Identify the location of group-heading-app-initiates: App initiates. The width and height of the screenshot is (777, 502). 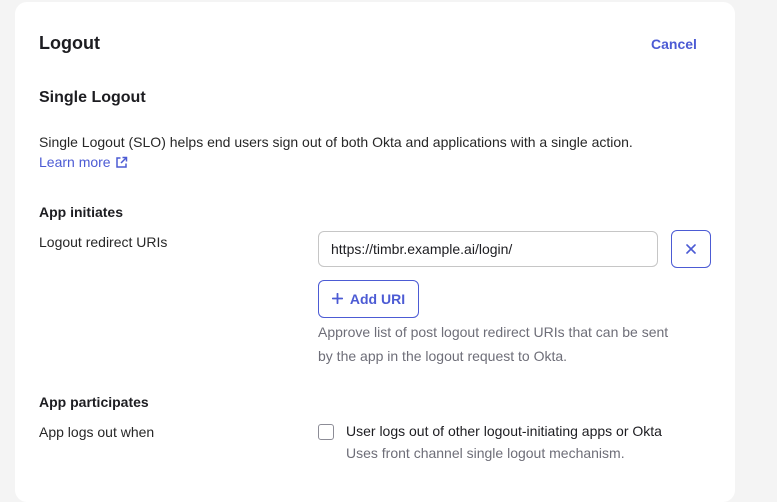
(81, 212).